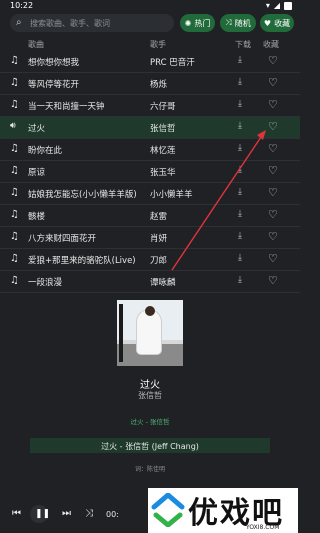 This screenshot has width=320, height=533. What do you see at coordinates (150, 7) in the screenshot?
I see `status-bar: 10:22 ▾ ◢` at bounding box center [150, 7].